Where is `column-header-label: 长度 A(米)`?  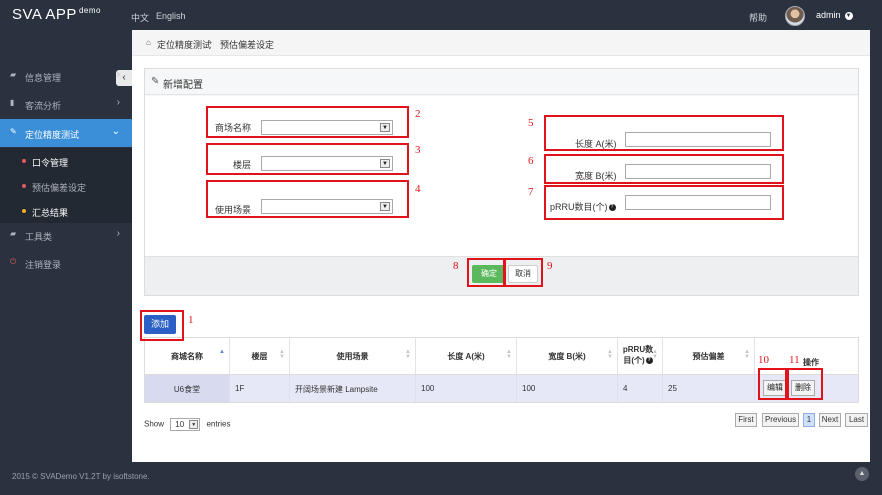
column-header-label: 长度 A(米) is located at coordinates (466, 356).